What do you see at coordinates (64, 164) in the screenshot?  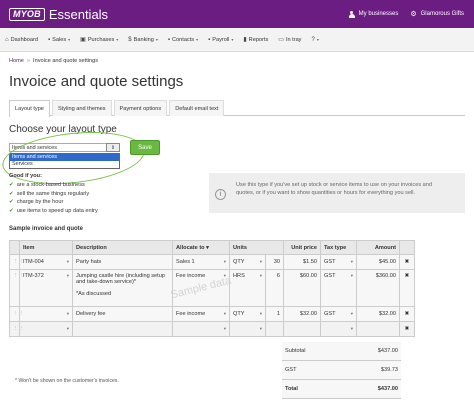 I see `option-services: Services` at bounding box center [64, 164].